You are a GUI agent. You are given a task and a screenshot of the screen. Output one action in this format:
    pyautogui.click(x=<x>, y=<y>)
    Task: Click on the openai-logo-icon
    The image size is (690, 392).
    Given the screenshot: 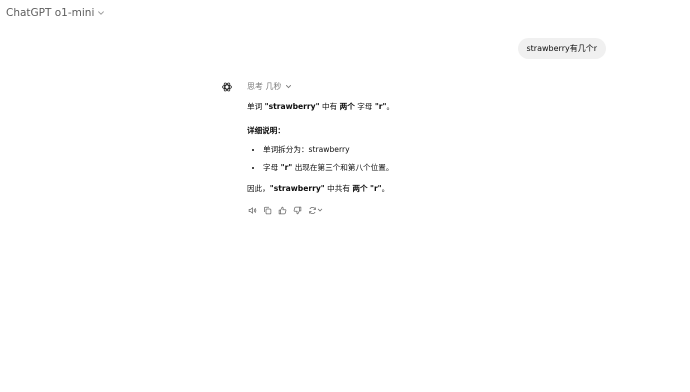 What is the action you would take?
    pyautogui.click(x=227, y=87)
    